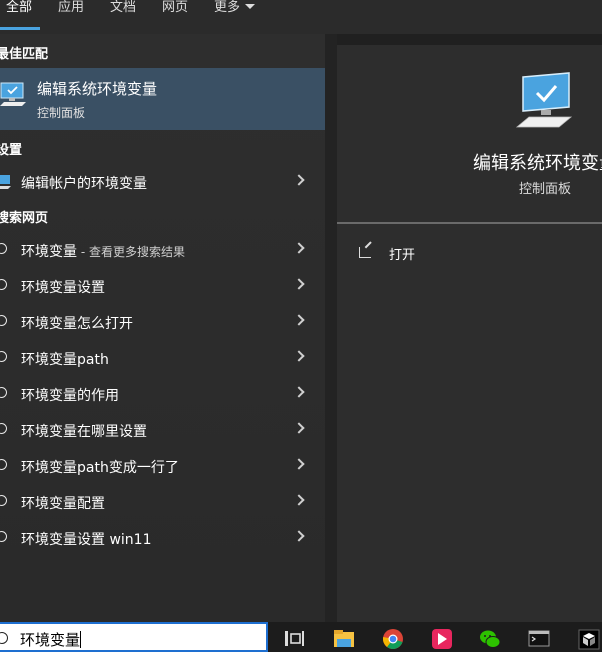 This screenshot has width=602, height=652. I want to click on pane-divider, so click(331, 328).